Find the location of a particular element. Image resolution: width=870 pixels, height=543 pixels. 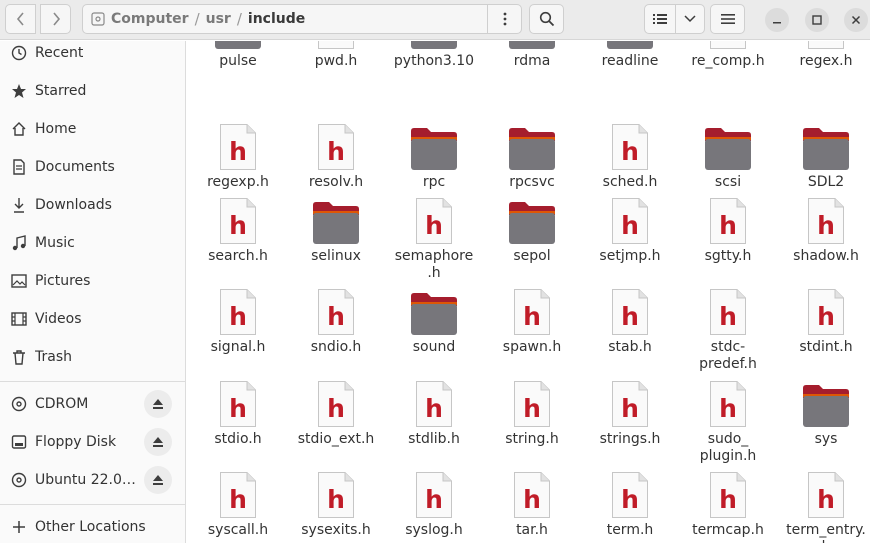

folder-item: rpcsvc is located at coordinates (532, 153).